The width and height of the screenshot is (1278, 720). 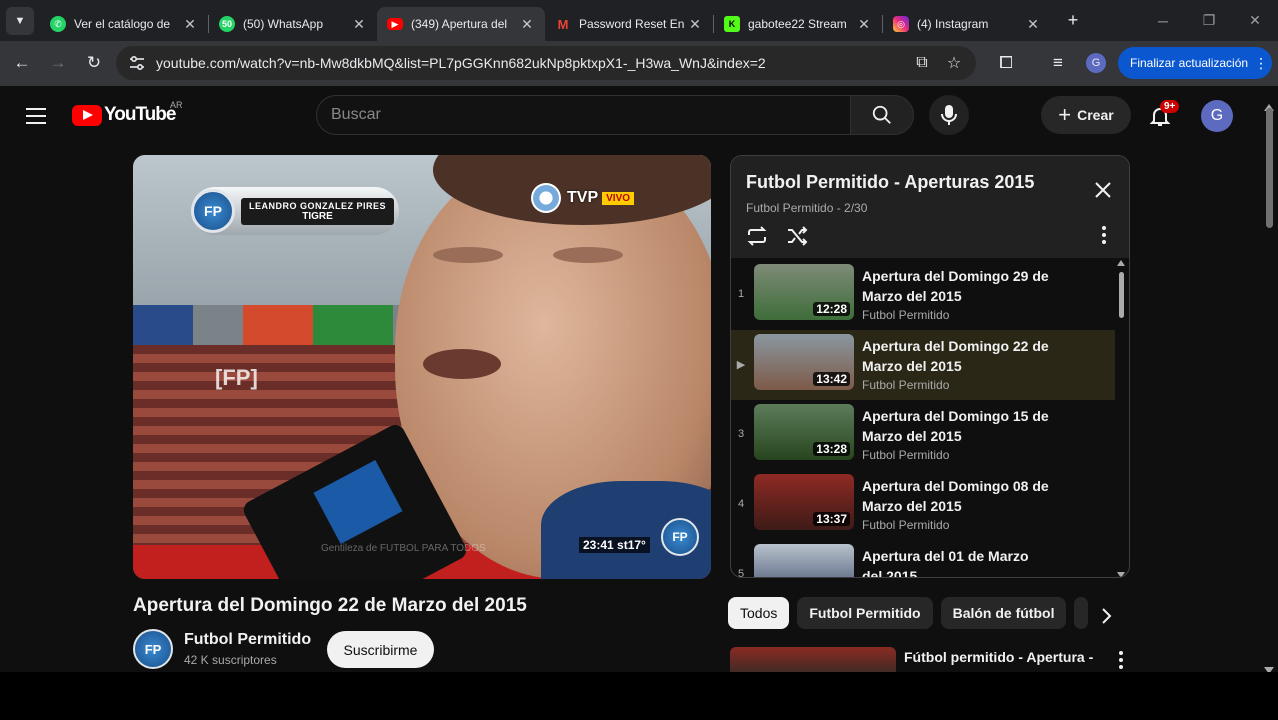 What do you see at coordinates (831, 309) in the screenshot?
I see `video-duration: 12:28` at bounding box center [831, 309].